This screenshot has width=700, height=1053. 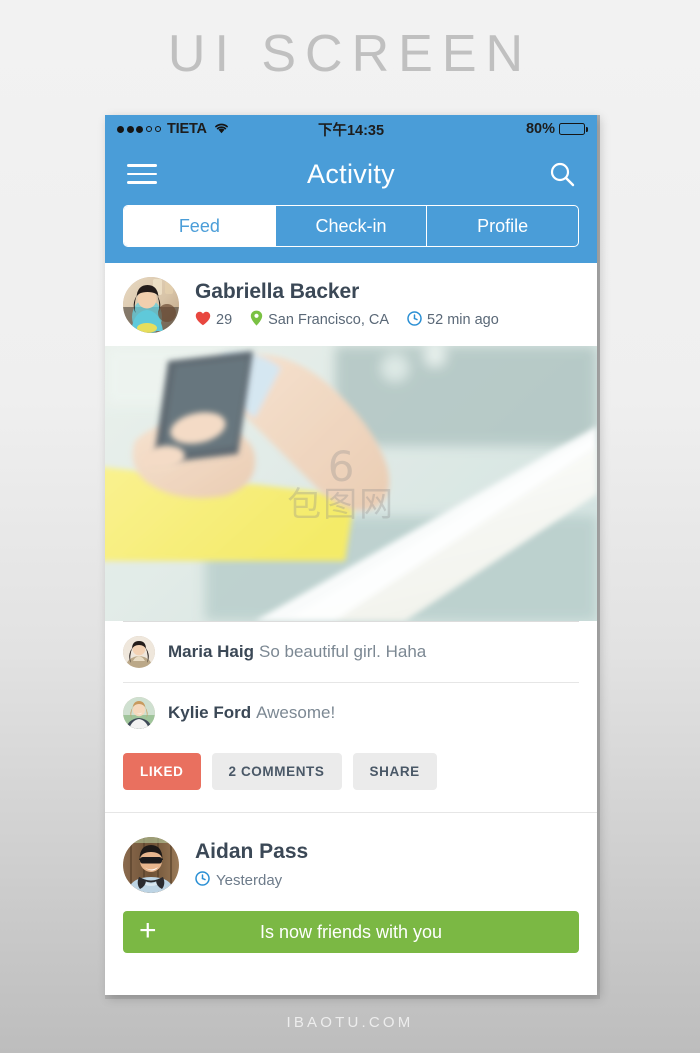 I want to click on is-now-friends-label: Is now friends with you, so click(x=351, y=931).